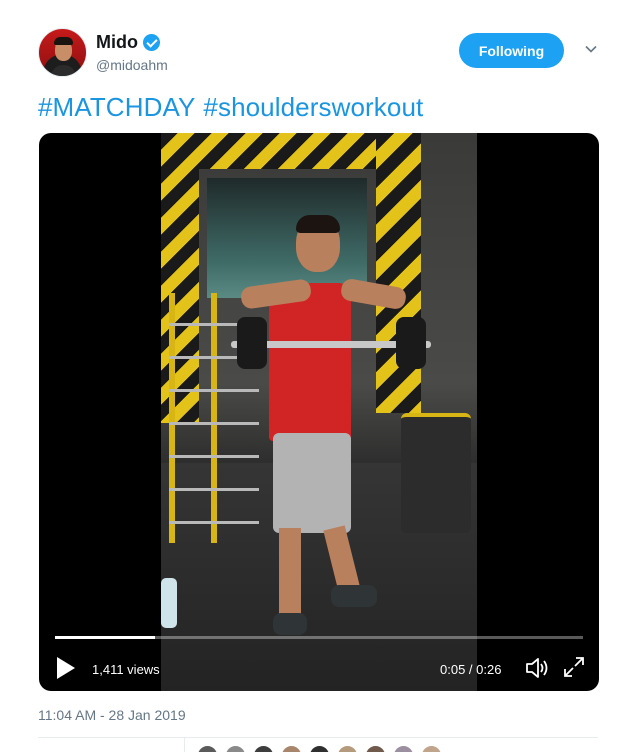  Describe the element at coordinates (320, 53) in the screenshot. I see `tweet-header: Mido @midoahm Following` at that location.